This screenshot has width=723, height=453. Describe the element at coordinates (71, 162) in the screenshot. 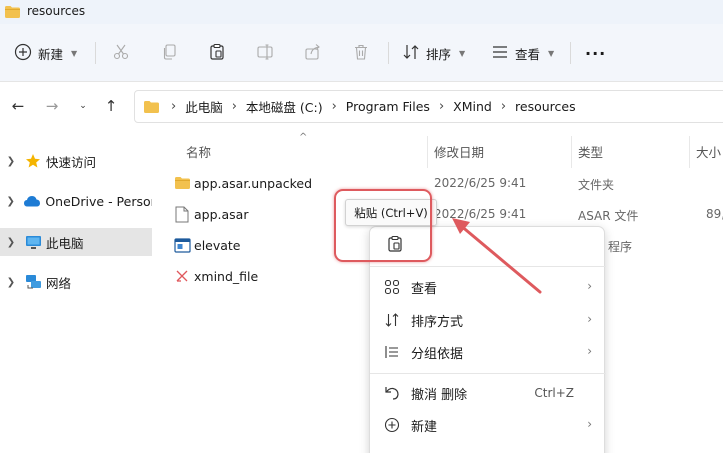

I see `sidebar-item-label: 快速访问` at that location.